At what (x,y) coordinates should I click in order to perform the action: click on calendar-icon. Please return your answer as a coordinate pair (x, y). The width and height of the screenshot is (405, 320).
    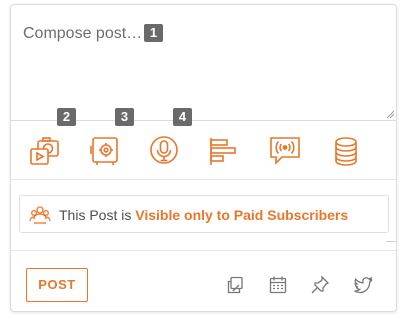
    Looking at the image, I should click on (278, 285).